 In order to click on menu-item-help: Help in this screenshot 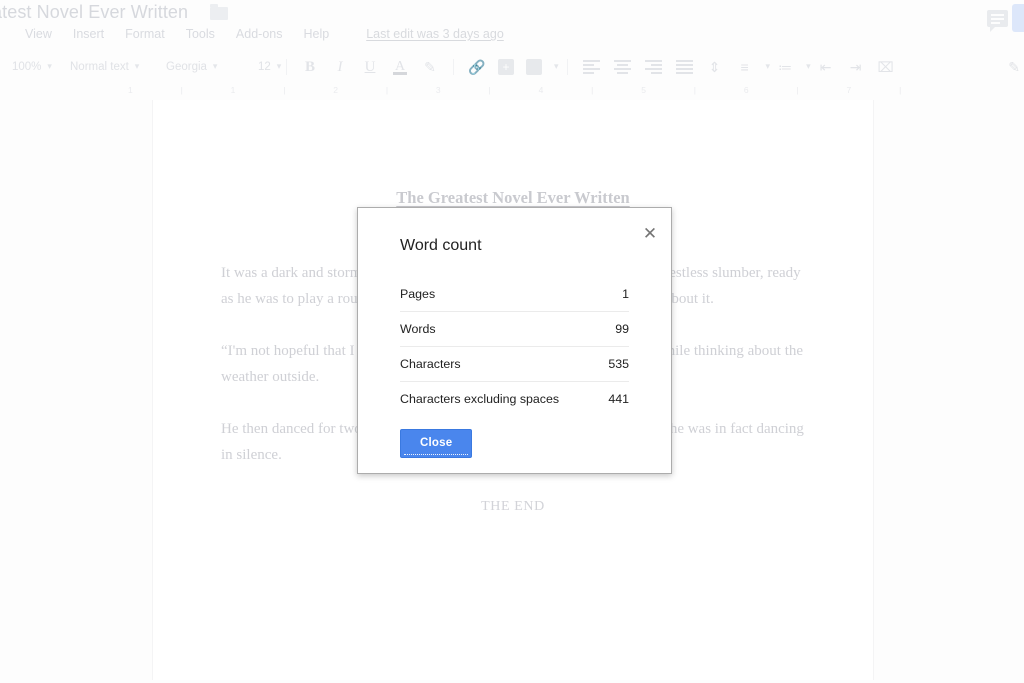, I will do `click(316, 34)`.